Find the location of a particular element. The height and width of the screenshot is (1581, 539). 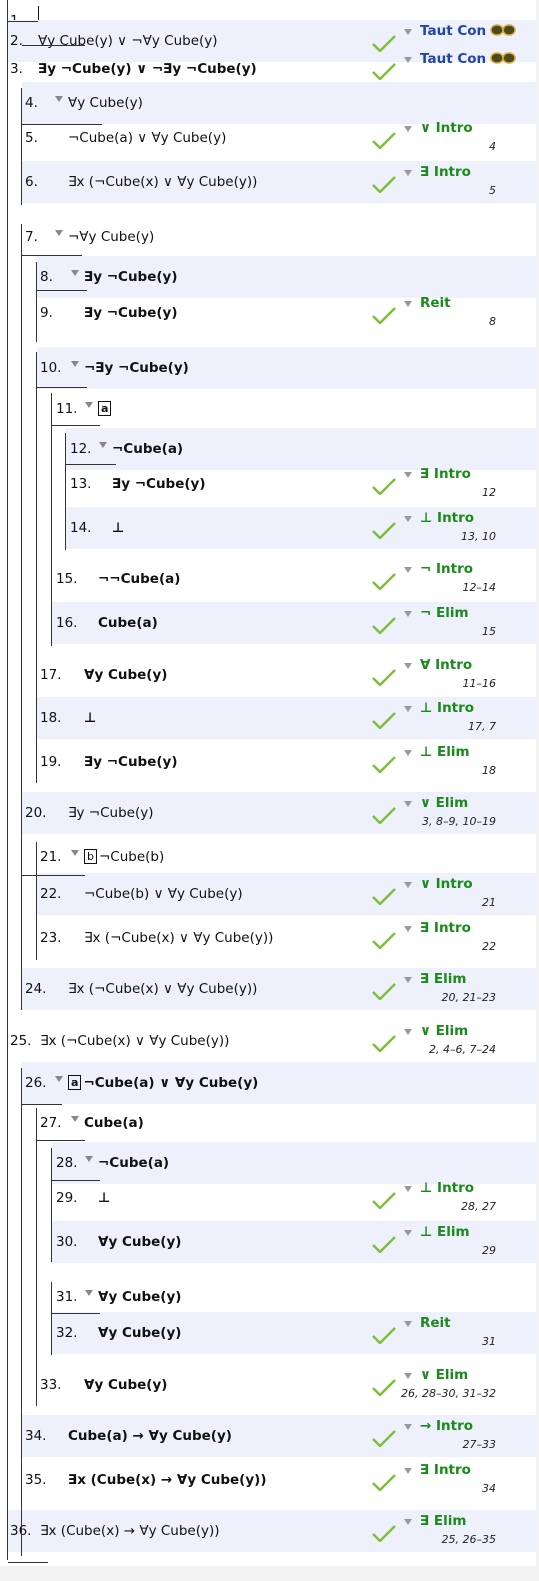

rule-label: ∨ Elim is located at coordinates (444, 1031).